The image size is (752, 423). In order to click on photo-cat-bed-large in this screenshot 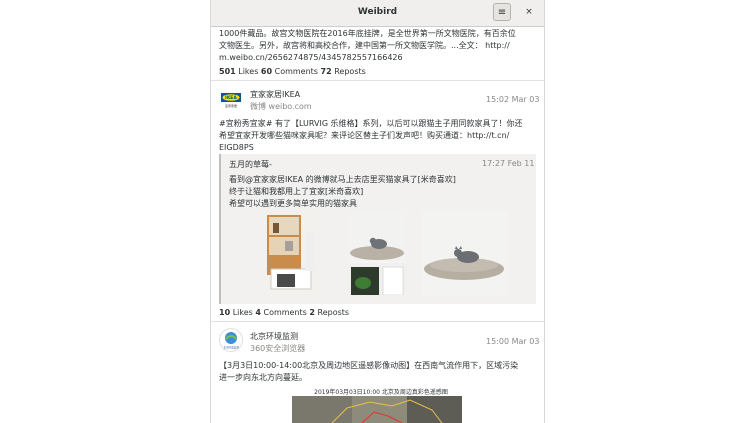, I will do `click(465, 253)`.